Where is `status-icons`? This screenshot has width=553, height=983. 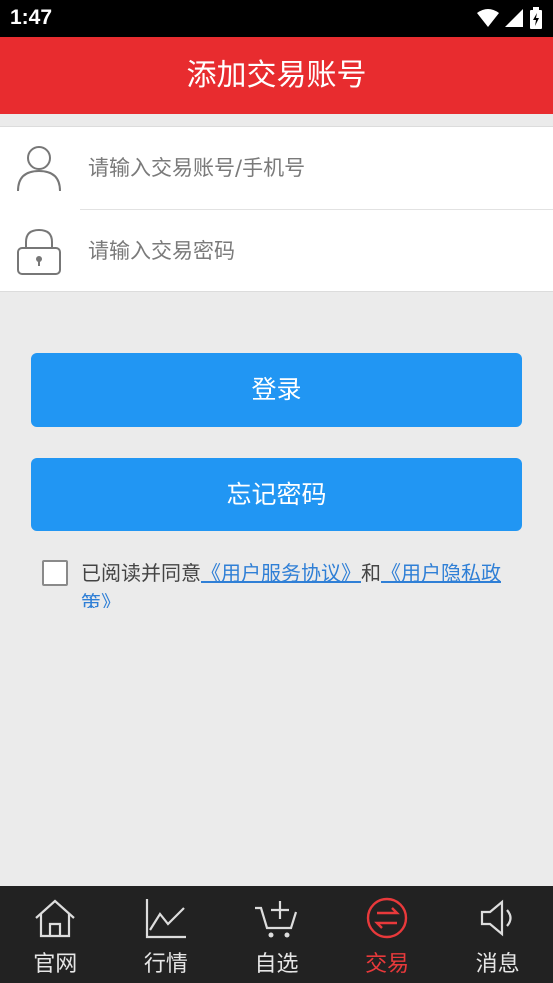 status-icons is located at coordinates (510, 18).